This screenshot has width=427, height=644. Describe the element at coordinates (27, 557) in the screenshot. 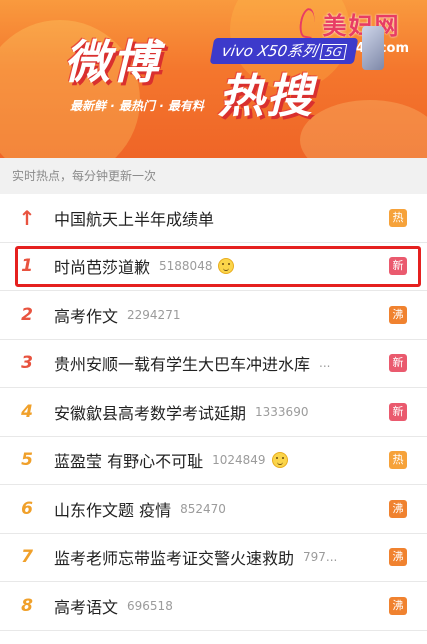

I see `rank-number: 7` at that location.